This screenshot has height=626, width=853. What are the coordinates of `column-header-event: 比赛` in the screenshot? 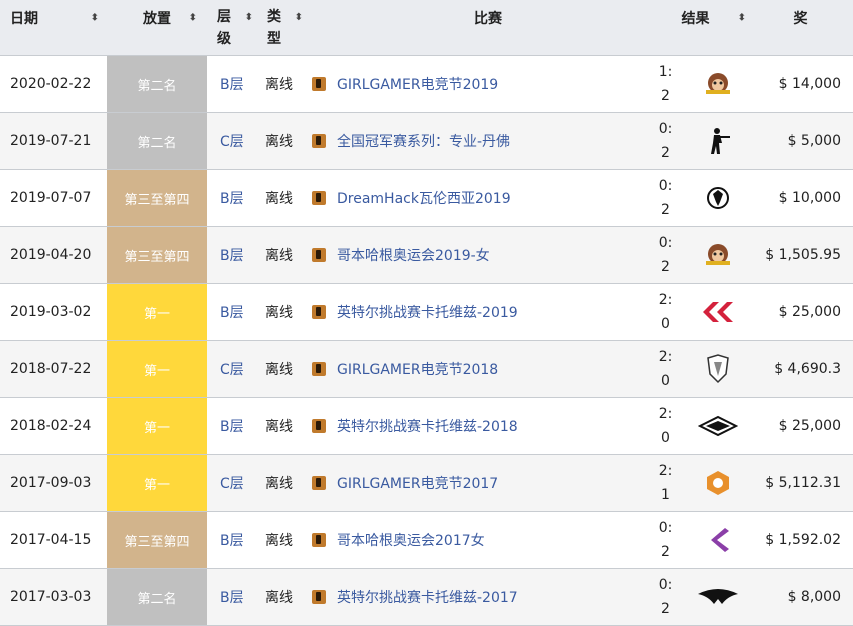 It's located at (488, 28).